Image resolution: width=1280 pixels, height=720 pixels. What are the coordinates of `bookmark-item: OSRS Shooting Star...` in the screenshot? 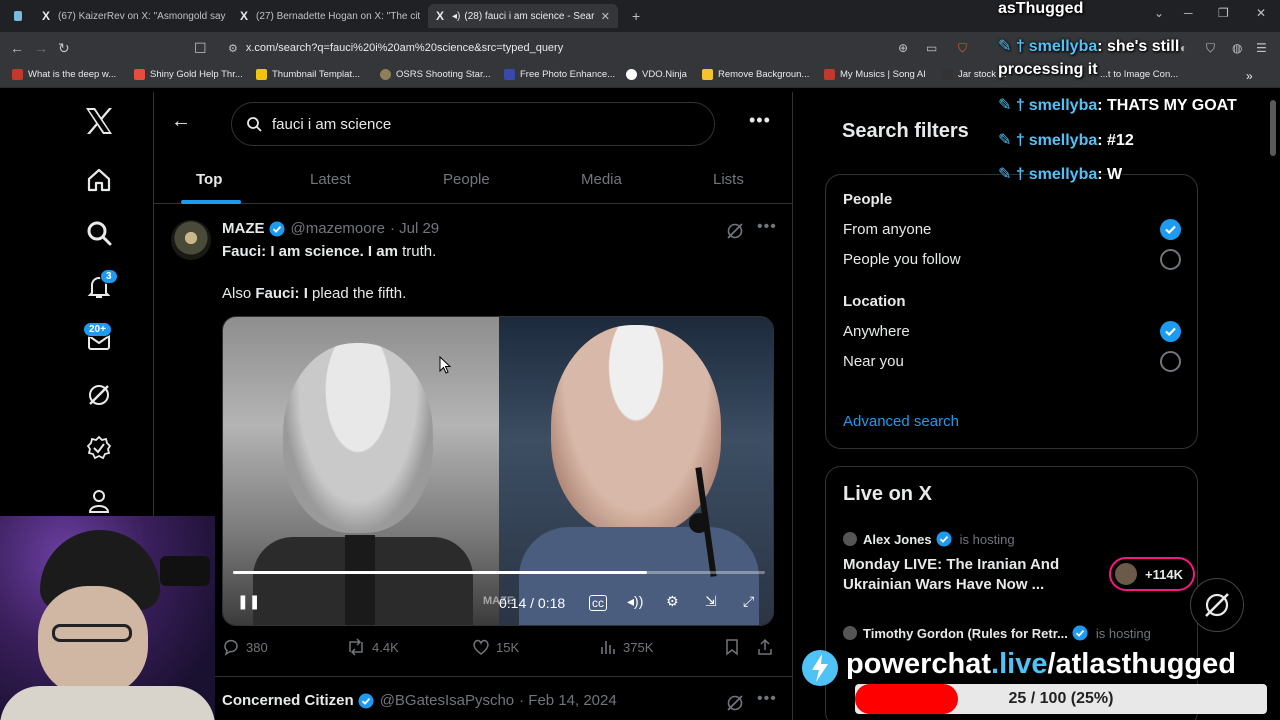 It's located at (435, 74).